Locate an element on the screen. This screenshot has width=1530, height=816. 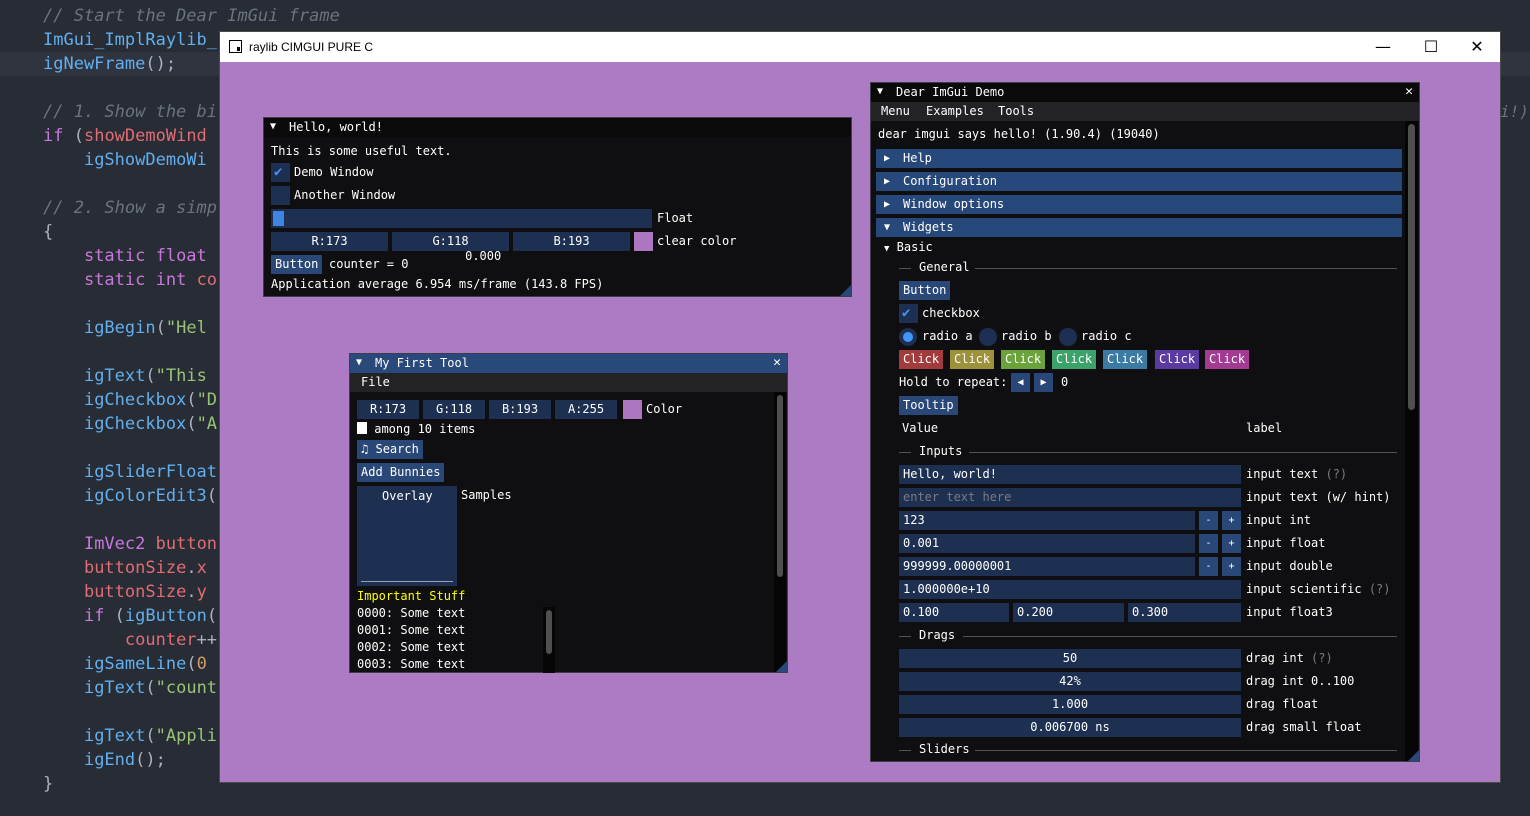
radio-a is located at coordinates (908, 337).